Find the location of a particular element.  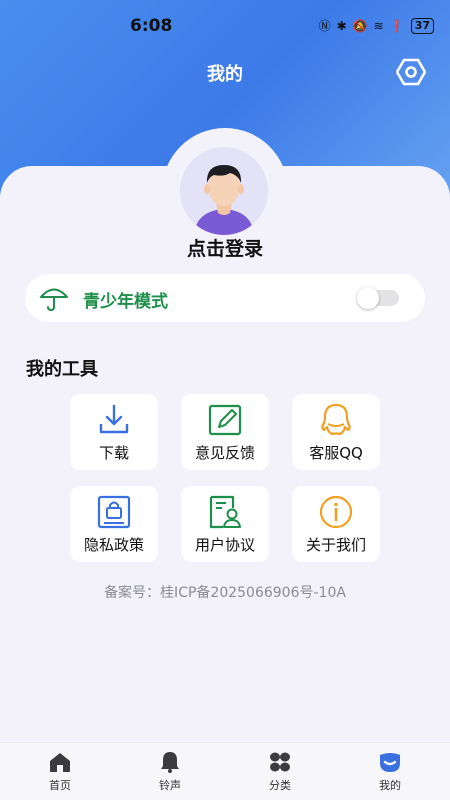

privacy-lock-icon is located at coordinates (114, 512).